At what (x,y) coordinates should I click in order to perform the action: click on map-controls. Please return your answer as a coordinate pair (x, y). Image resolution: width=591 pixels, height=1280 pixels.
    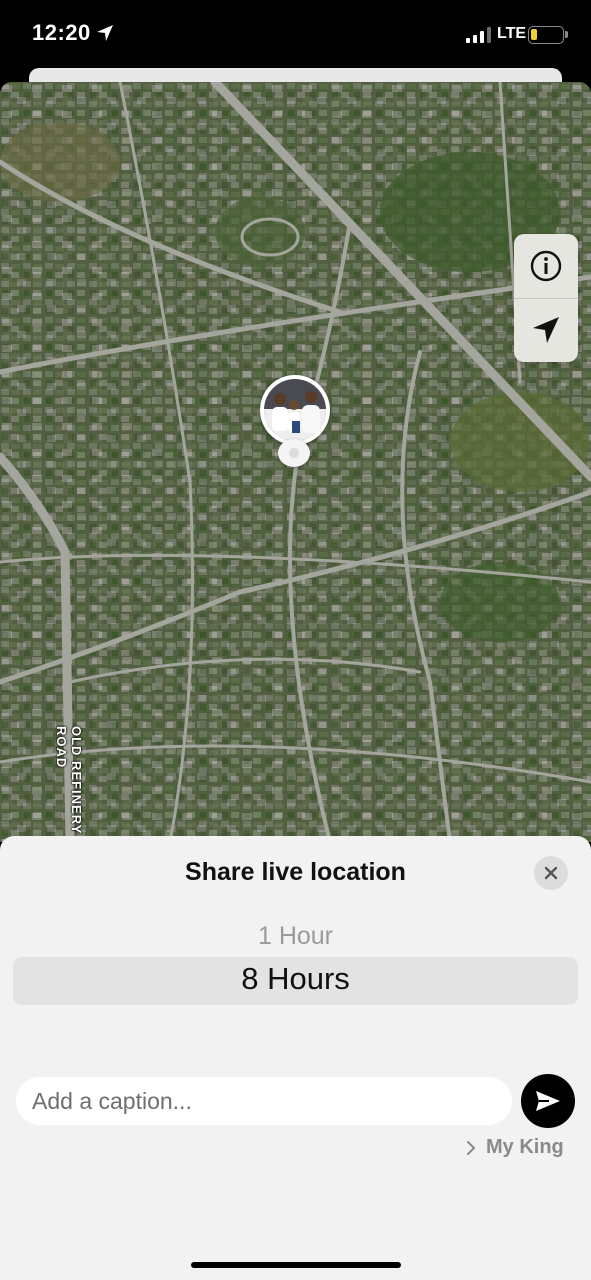
    Looking at the image, I should click on (546, 298).